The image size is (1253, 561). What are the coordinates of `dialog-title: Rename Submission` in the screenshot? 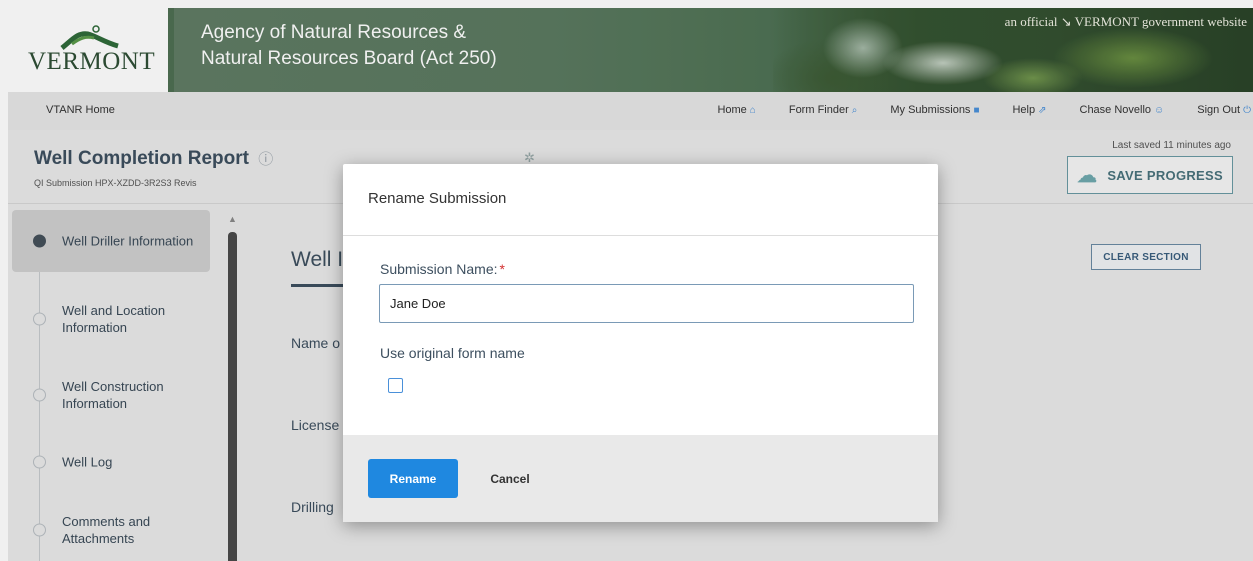 It's located at (437, 198).